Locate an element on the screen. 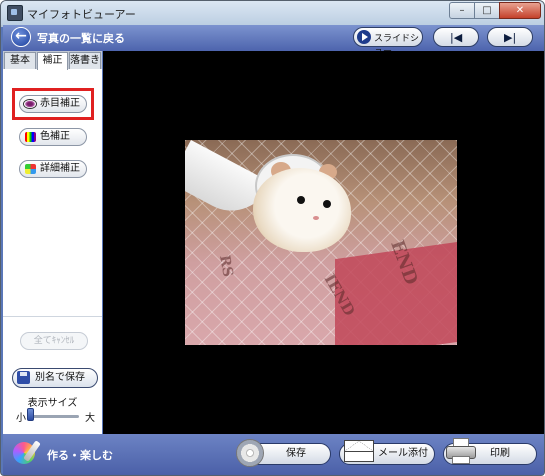 This screenshot has height=476, width=545. play-icon is located at coordinates (364, 37).